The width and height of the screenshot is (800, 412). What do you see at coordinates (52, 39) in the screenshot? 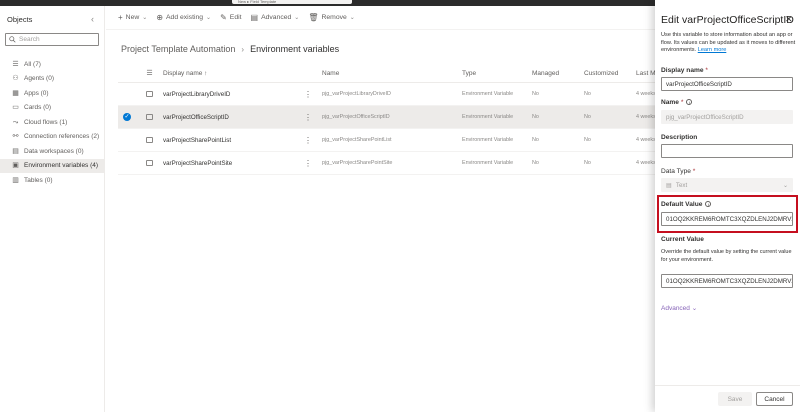
I see `search-input: Search` at bounding box center [52, 39].